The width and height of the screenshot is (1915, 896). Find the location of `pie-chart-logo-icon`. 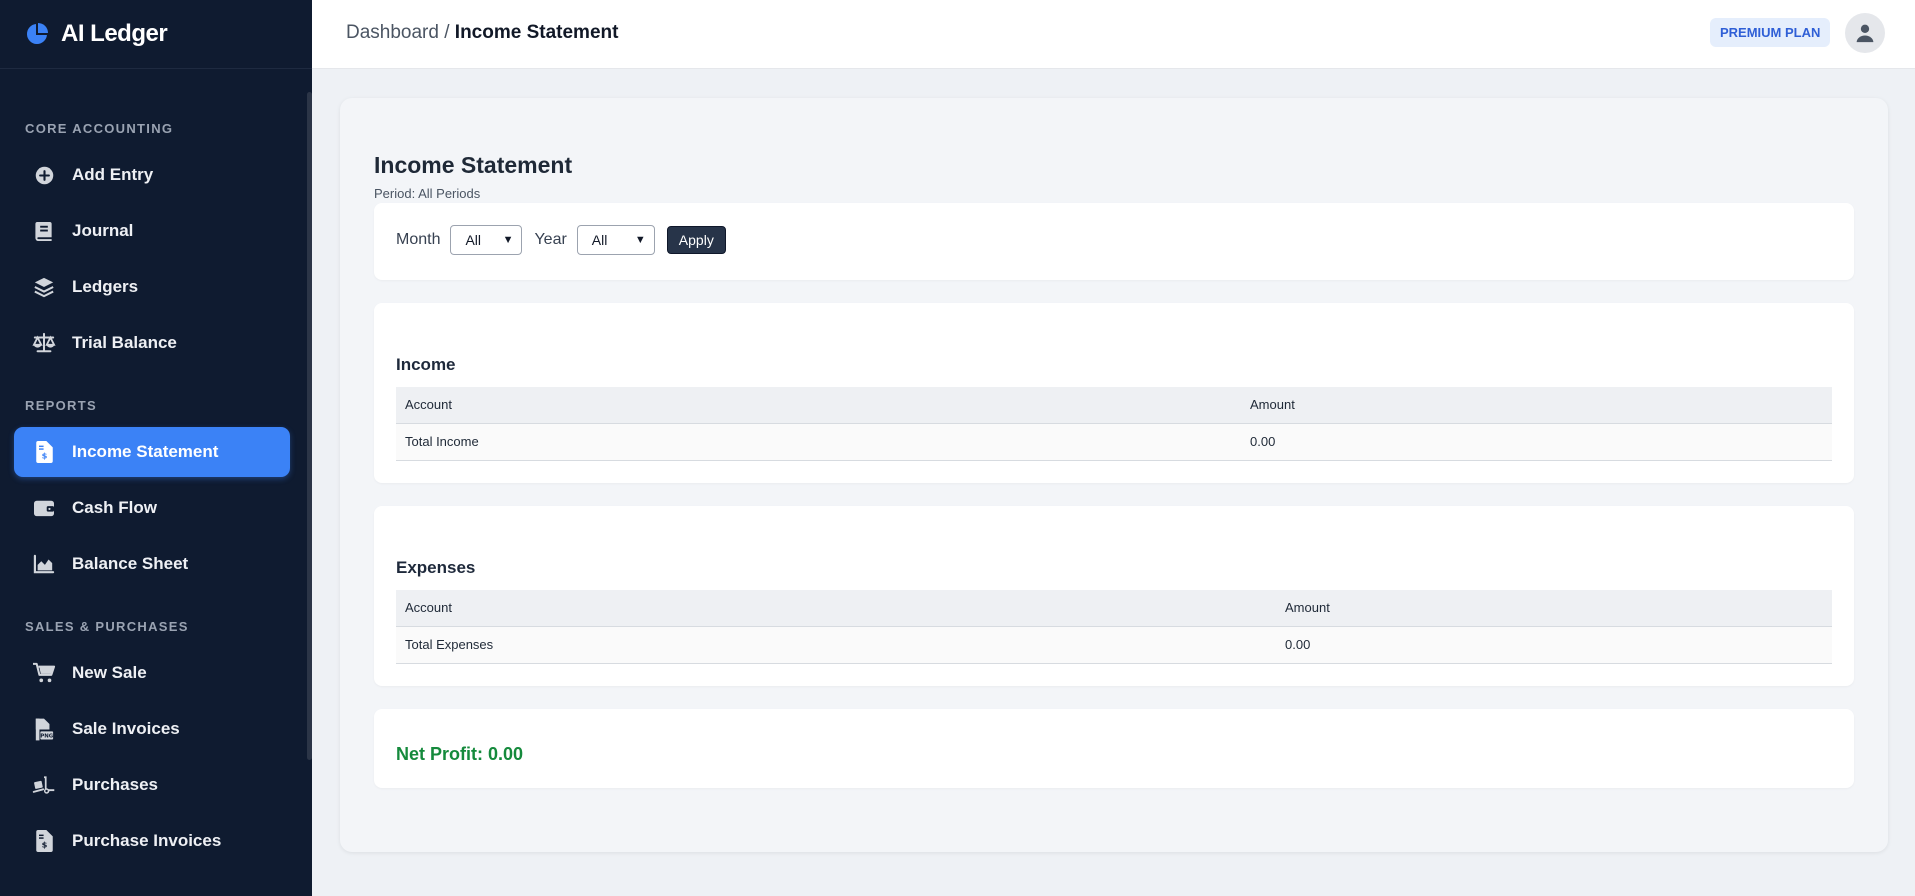

pie-chart-logo-icon is located at coordinates (37, 33).